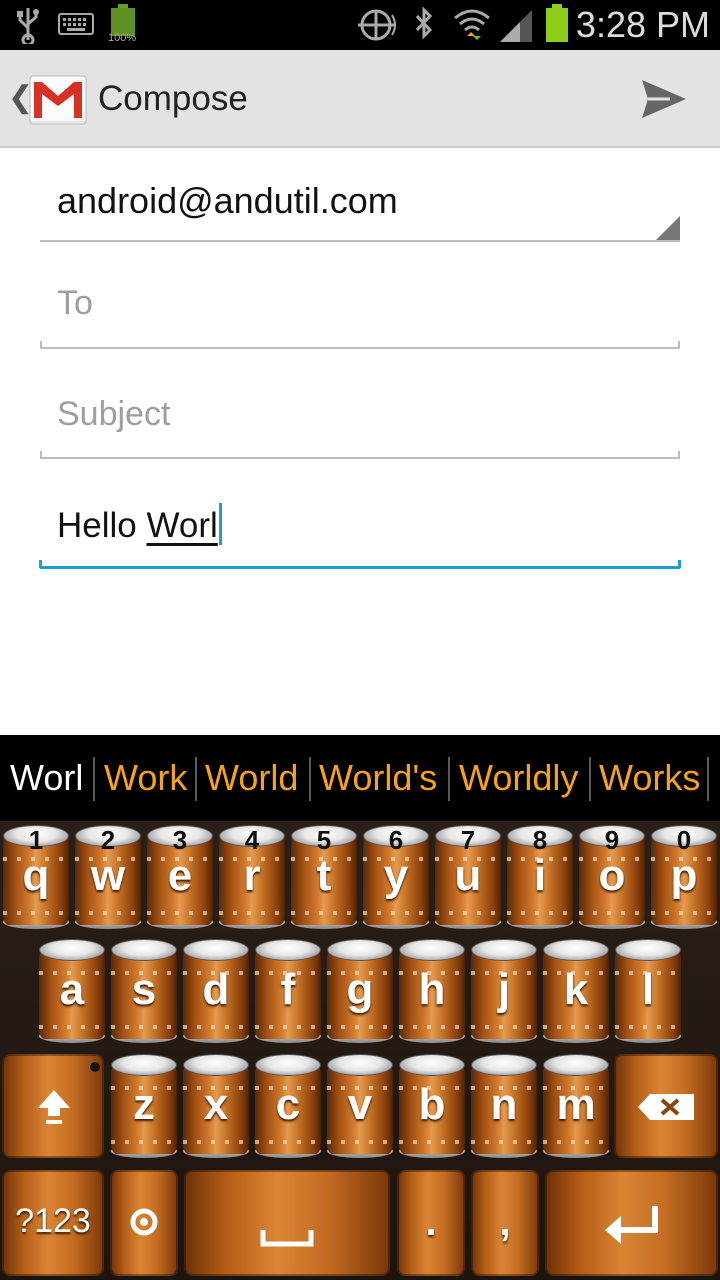 This screenshot has width=720, height=1280. What do you see at coordinates (251, 778) in the screenshot?
I see `suggestion-item: World` at bounding box center [251, 778].